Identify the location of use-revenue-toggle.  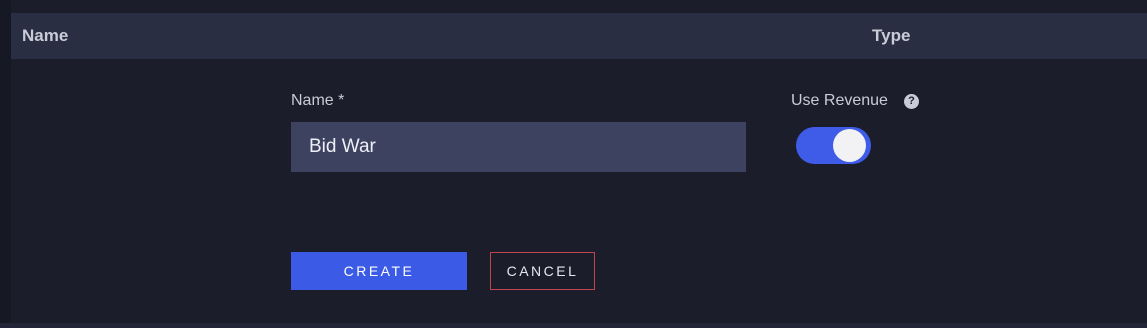
(833, 145).